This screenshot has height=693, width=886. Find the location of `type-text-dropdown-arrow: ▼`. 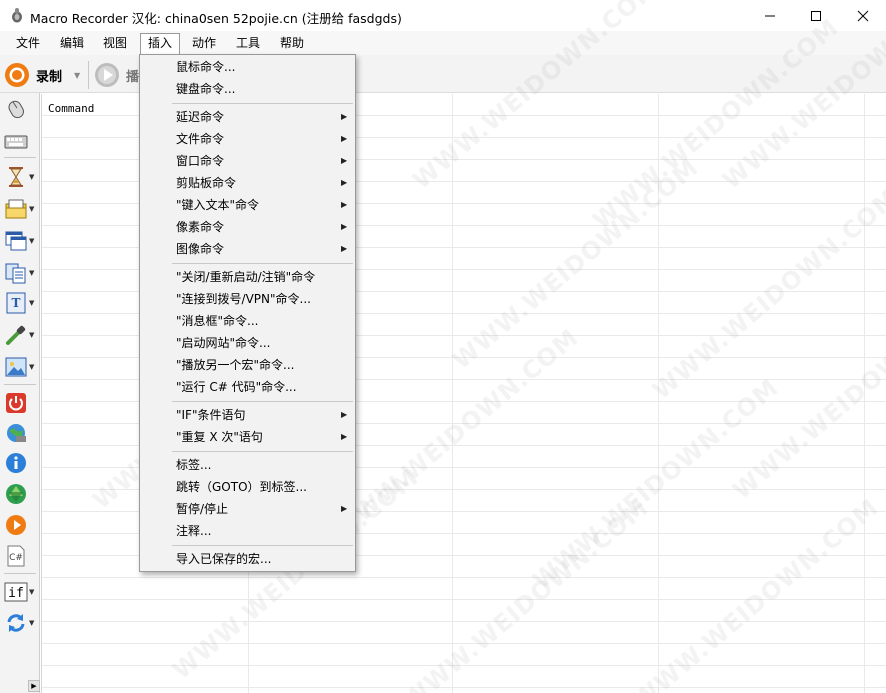

type-text-dropdown-arrow: ▼ is located at coordinates (31, 303).